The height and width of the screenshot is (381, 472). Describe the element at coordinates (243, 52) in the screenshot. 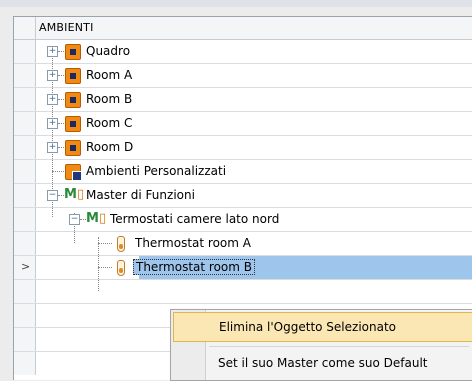

I see `tree-row-quadro: + Quadro` at that location.